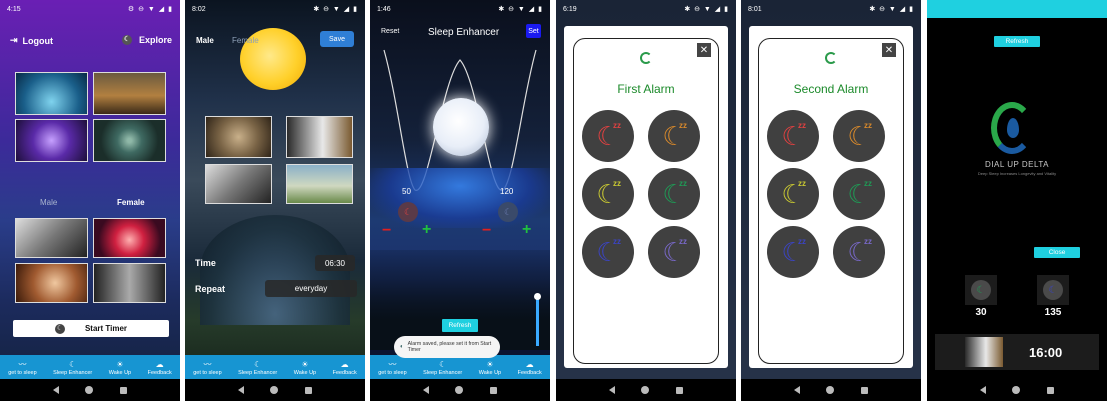 This screenshot has height=401, width=1107. What do you see at coordinates (537, 319) in the screenshot?
I see `volume-slider` at bounding box center [537, 319].